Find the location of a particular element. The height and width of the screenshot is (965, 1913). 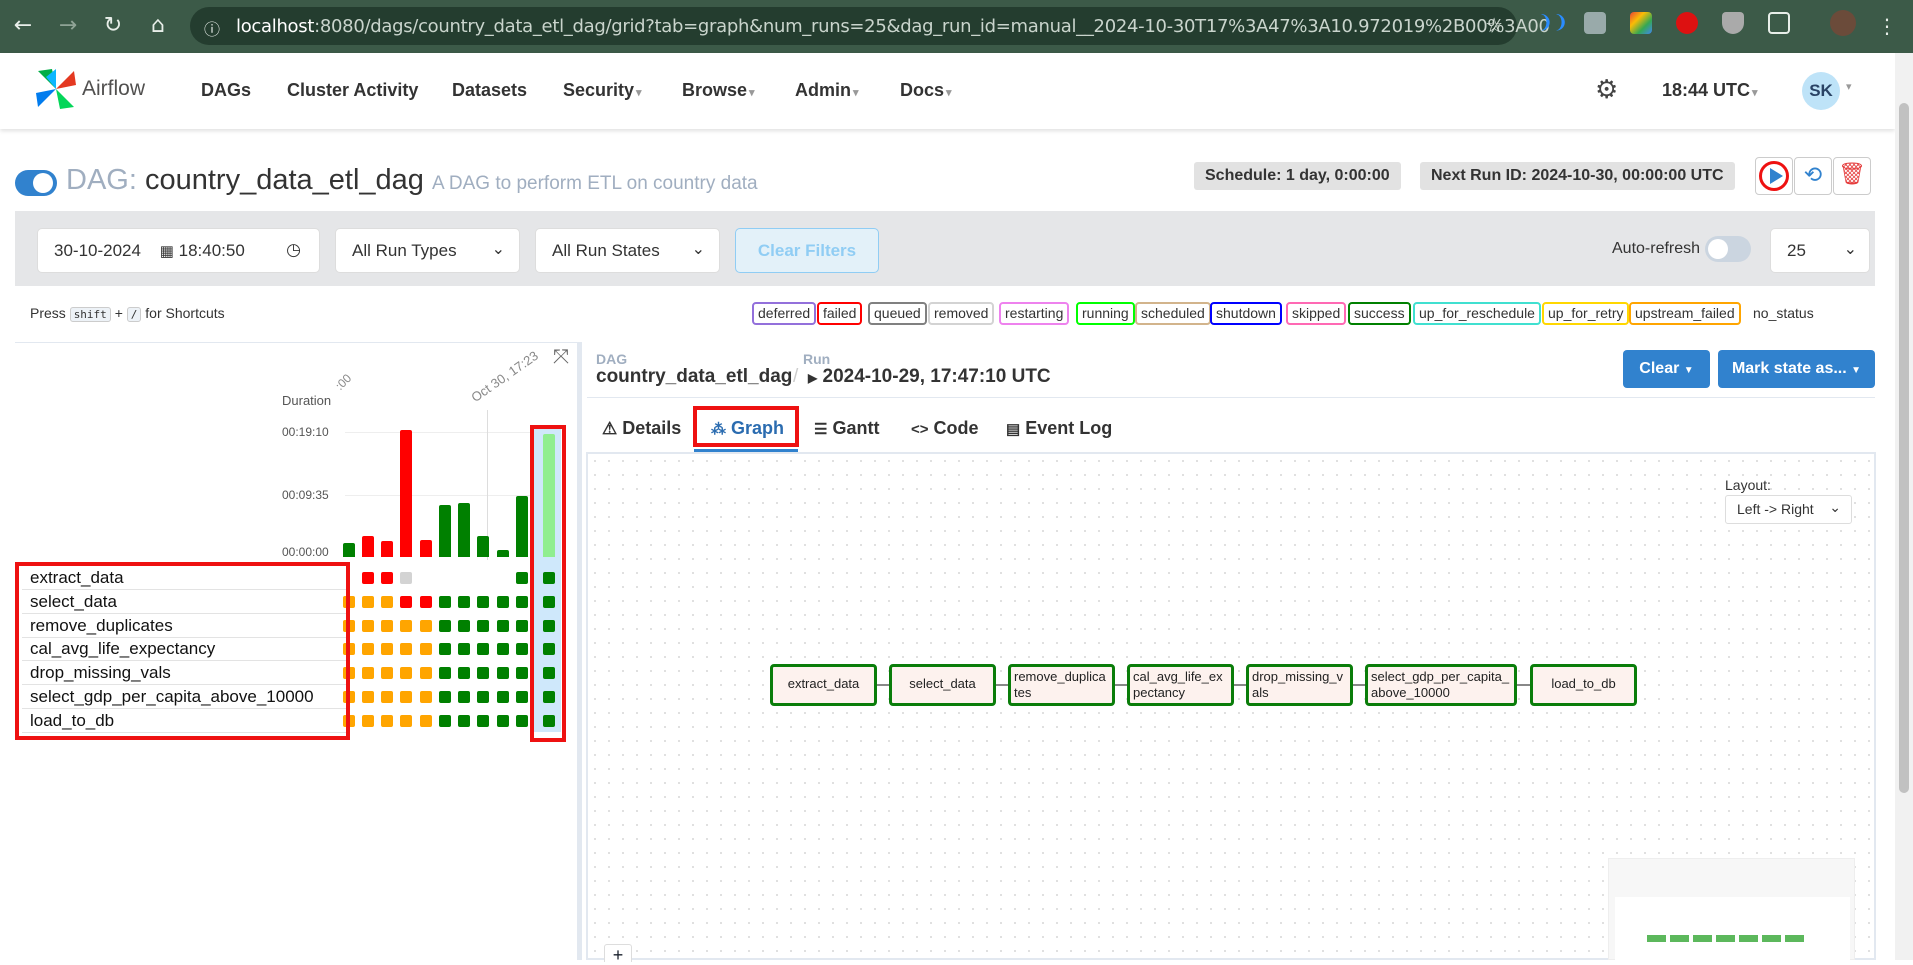

reparse-dag-button: ⟲ is located at coordinates (1813, 176).